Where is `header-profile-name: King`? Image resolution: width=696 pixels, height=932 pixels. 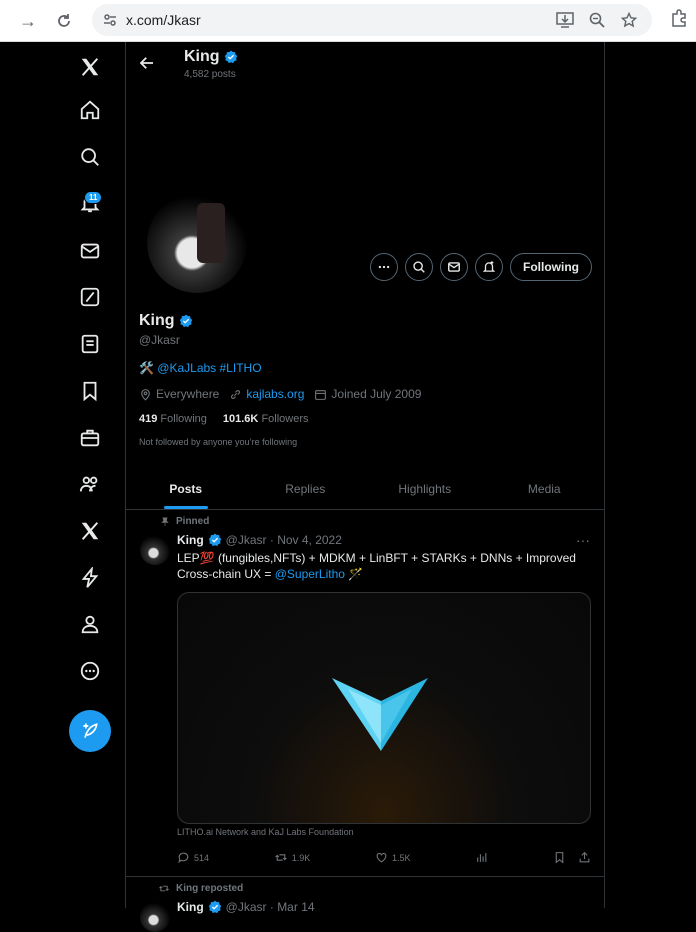
header-profile-name: King is located at coordinates (211, 57).